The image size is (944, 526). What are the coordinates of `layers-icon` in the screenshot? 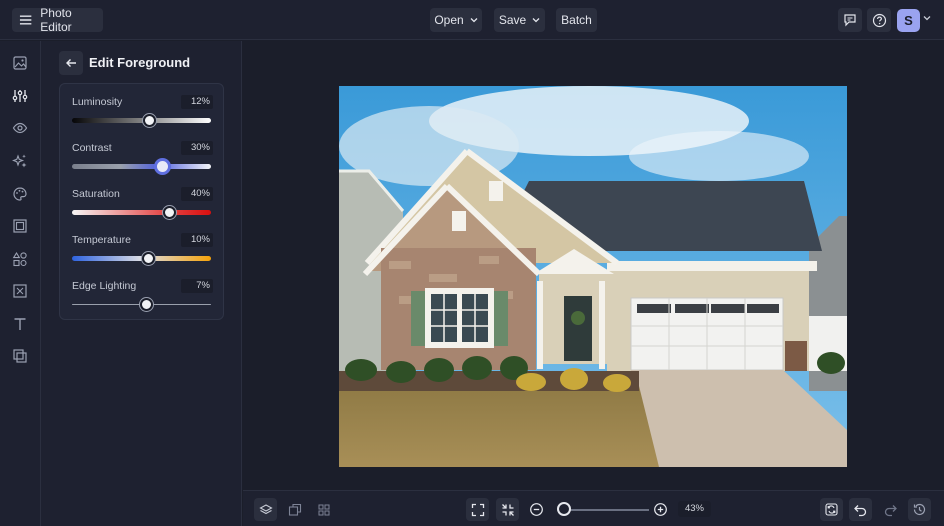 It's located at (265, 508).